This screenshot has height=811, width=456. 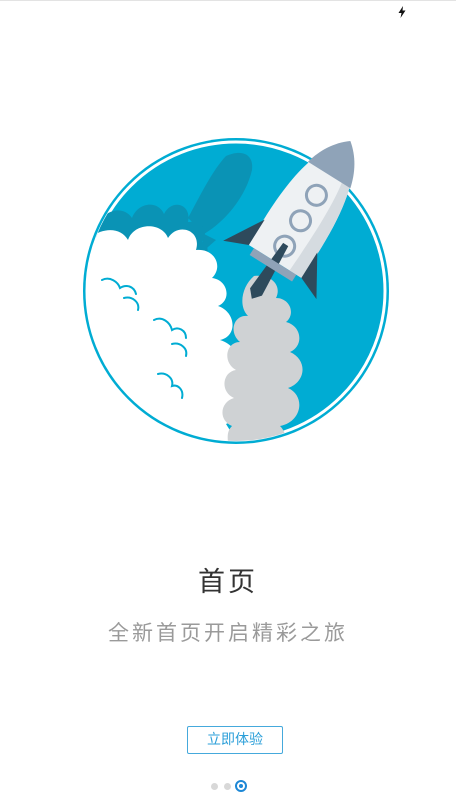 What do you see at coordinates (228, 633) in the screenshot?
I see `page-subtitle: 全新首页开启精彩之旅` at bounding box center [228, 633].